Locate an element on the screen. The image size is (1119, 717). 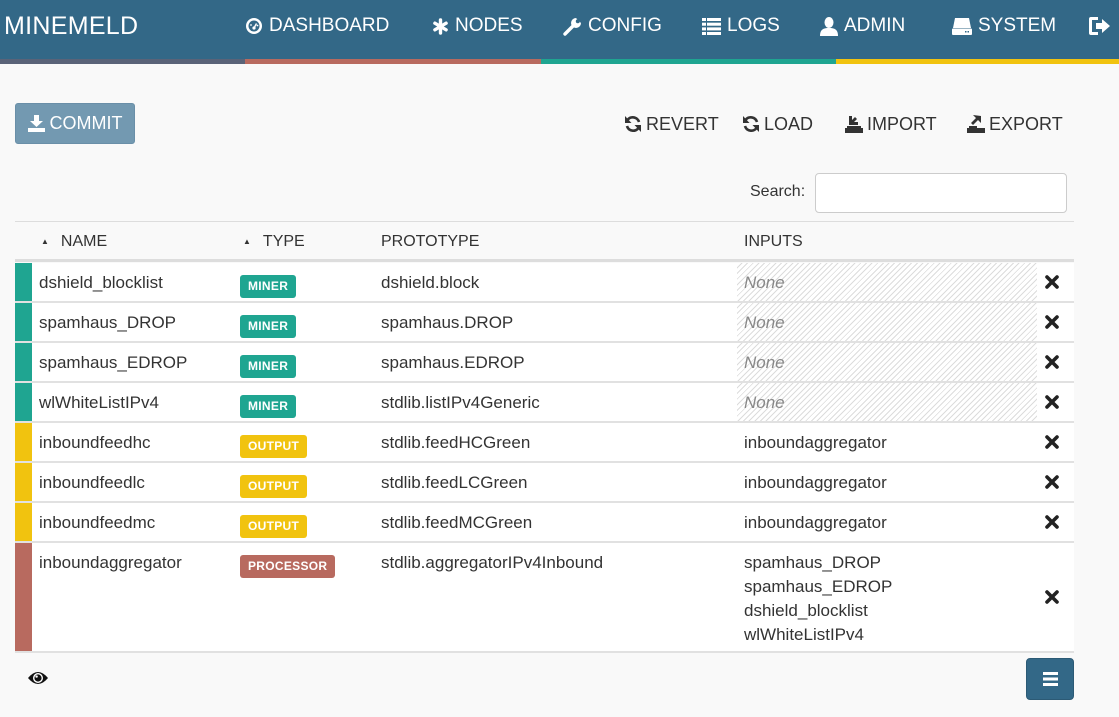
nav-admin: ADMIN is located at coordinates (862, 26).